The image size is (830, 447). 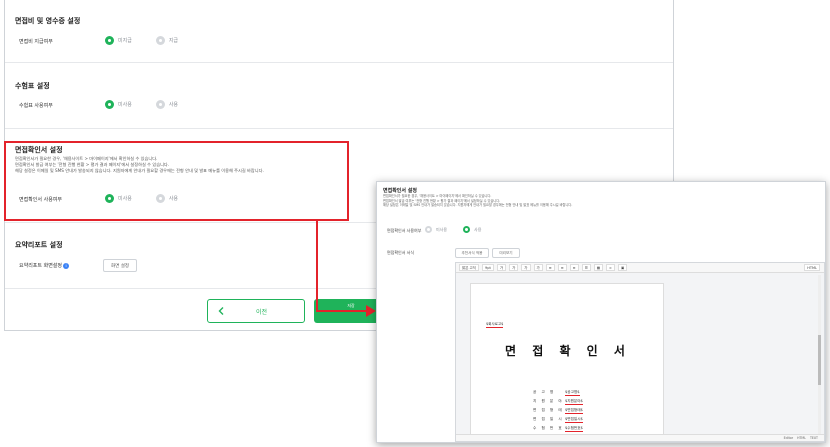 What do you see at coordinates (141, 104) in the screenshot?
I see `ticket-radio-group: 미사용 사용` at bounding box center [141, 104].